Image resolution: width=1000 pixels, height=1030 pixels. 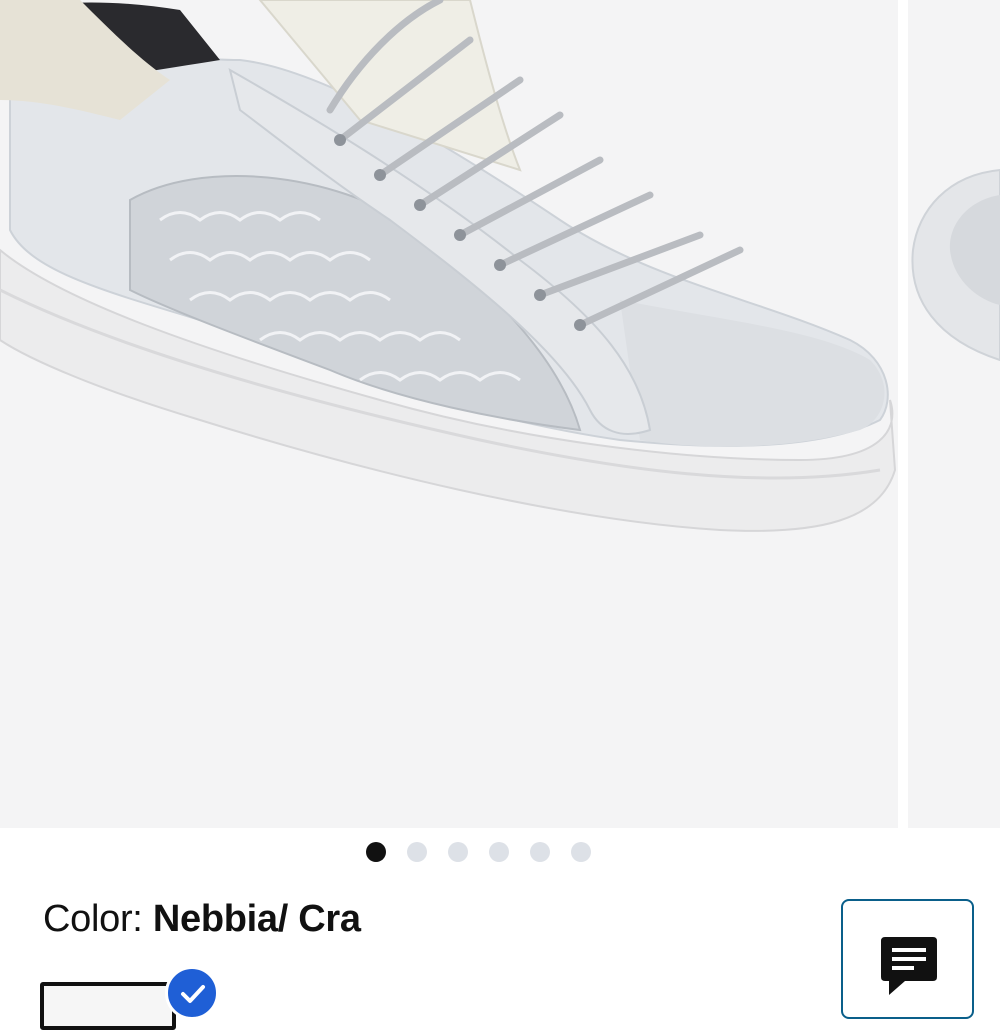 What do you see at coordinates (954, 414) in the screenshot?
I see `product-image-next` at bounding box center [954, 414].